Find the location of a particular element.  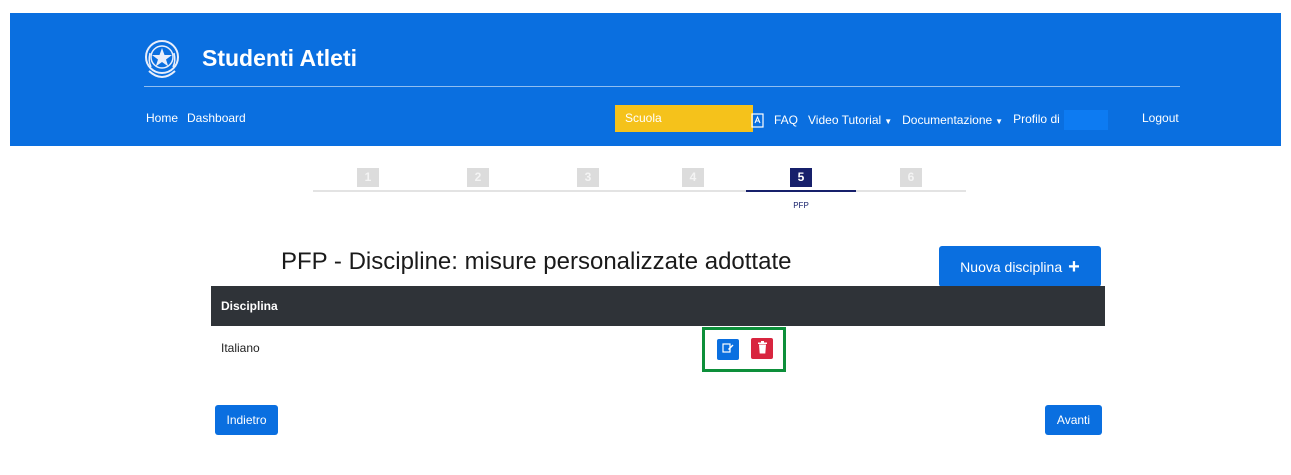

column-header-disciplina: Disciplina is located at coordinates (658, 306).